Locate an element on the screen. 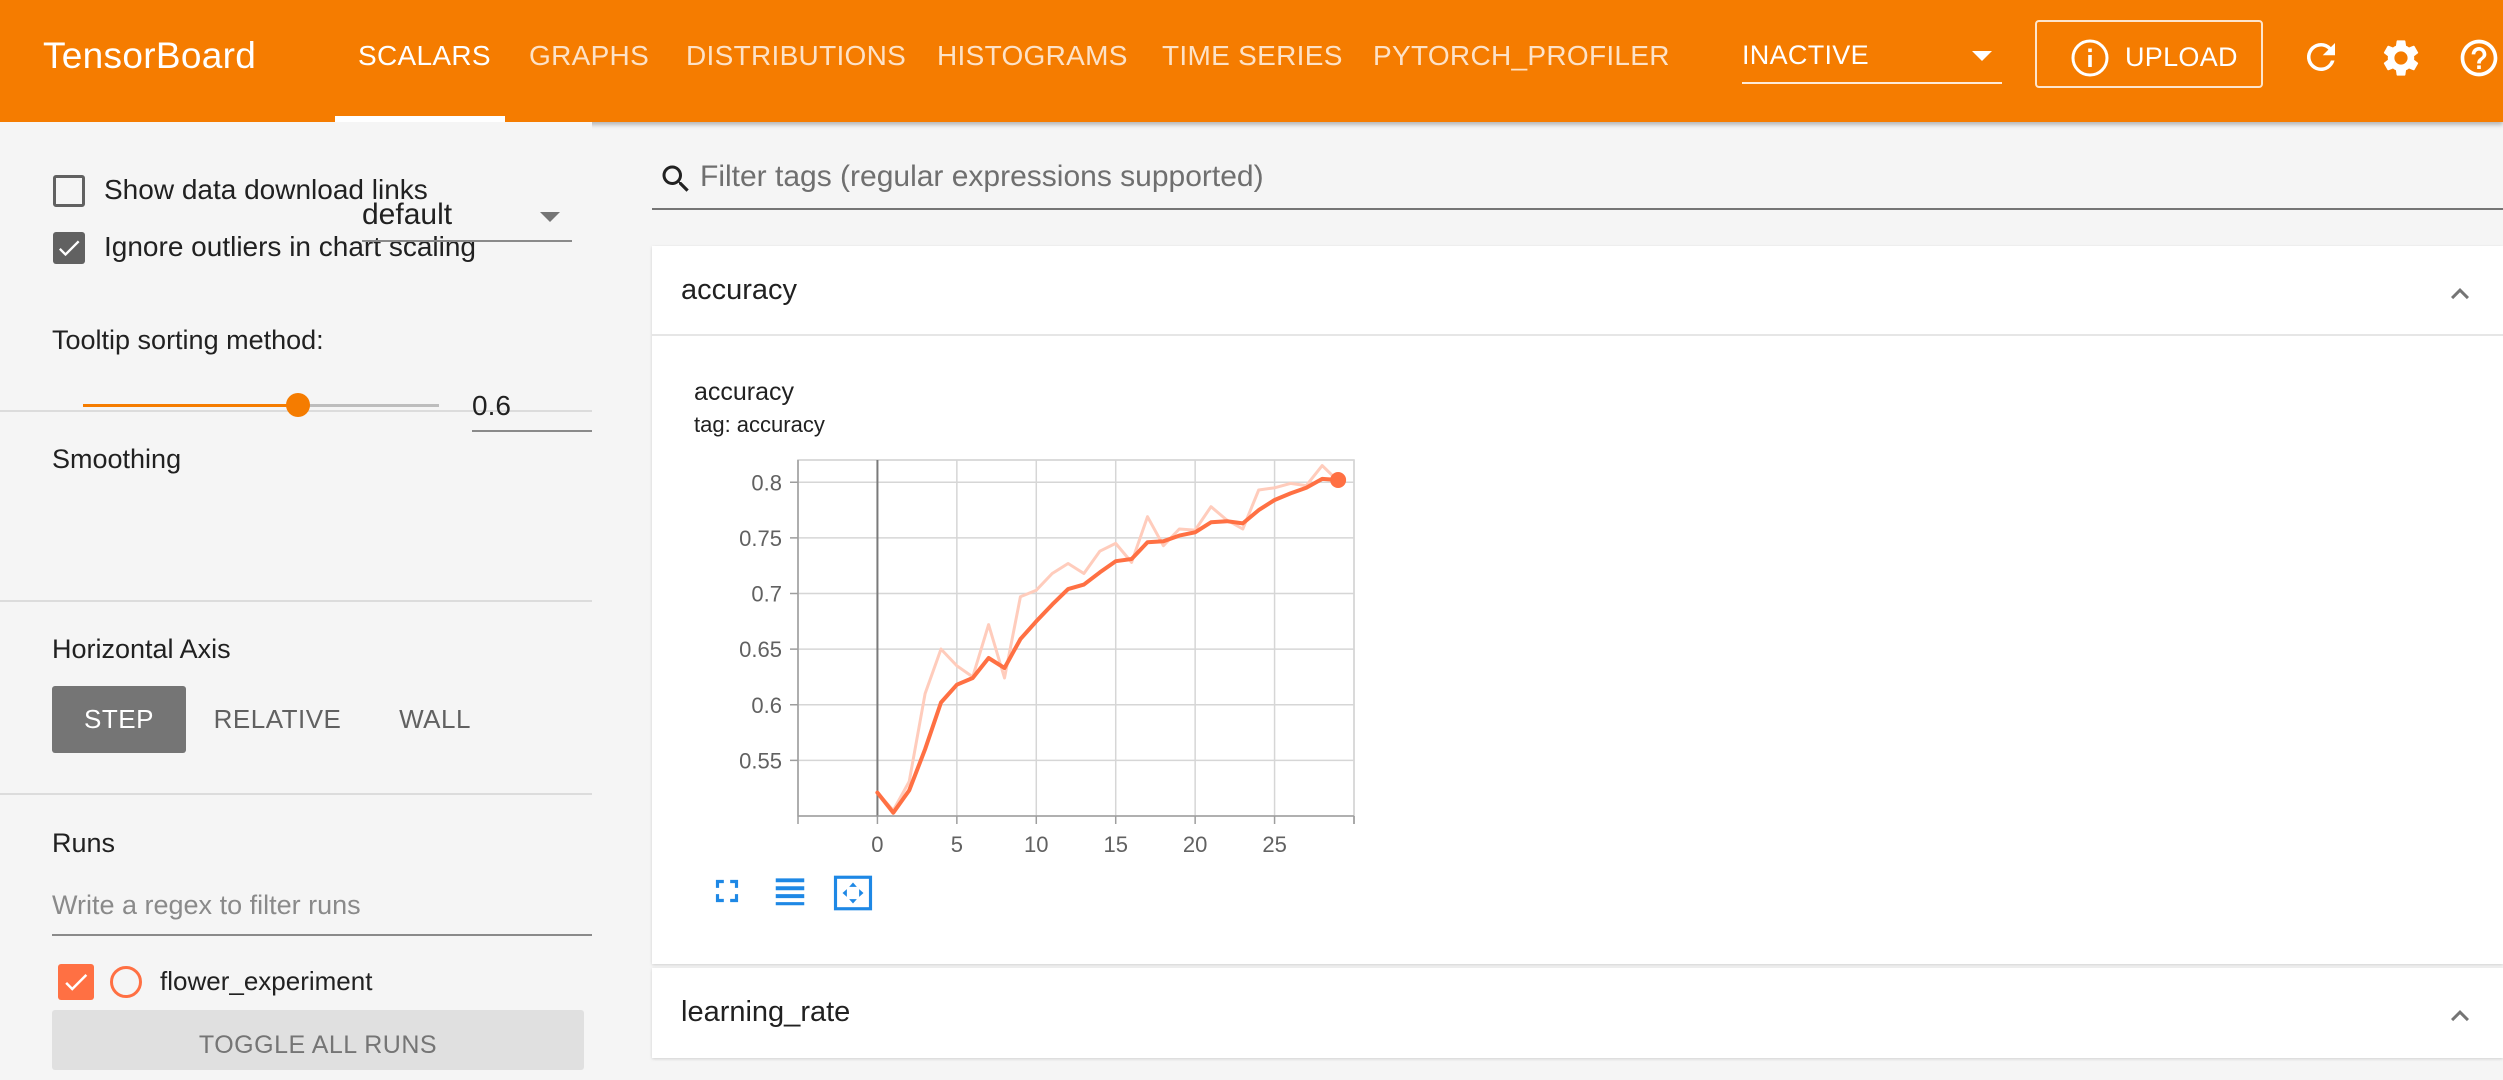 This screenshot has width=2503, height=1080. learning-rate-card-header: learning_rate is located at coordinates (1577, 1012).